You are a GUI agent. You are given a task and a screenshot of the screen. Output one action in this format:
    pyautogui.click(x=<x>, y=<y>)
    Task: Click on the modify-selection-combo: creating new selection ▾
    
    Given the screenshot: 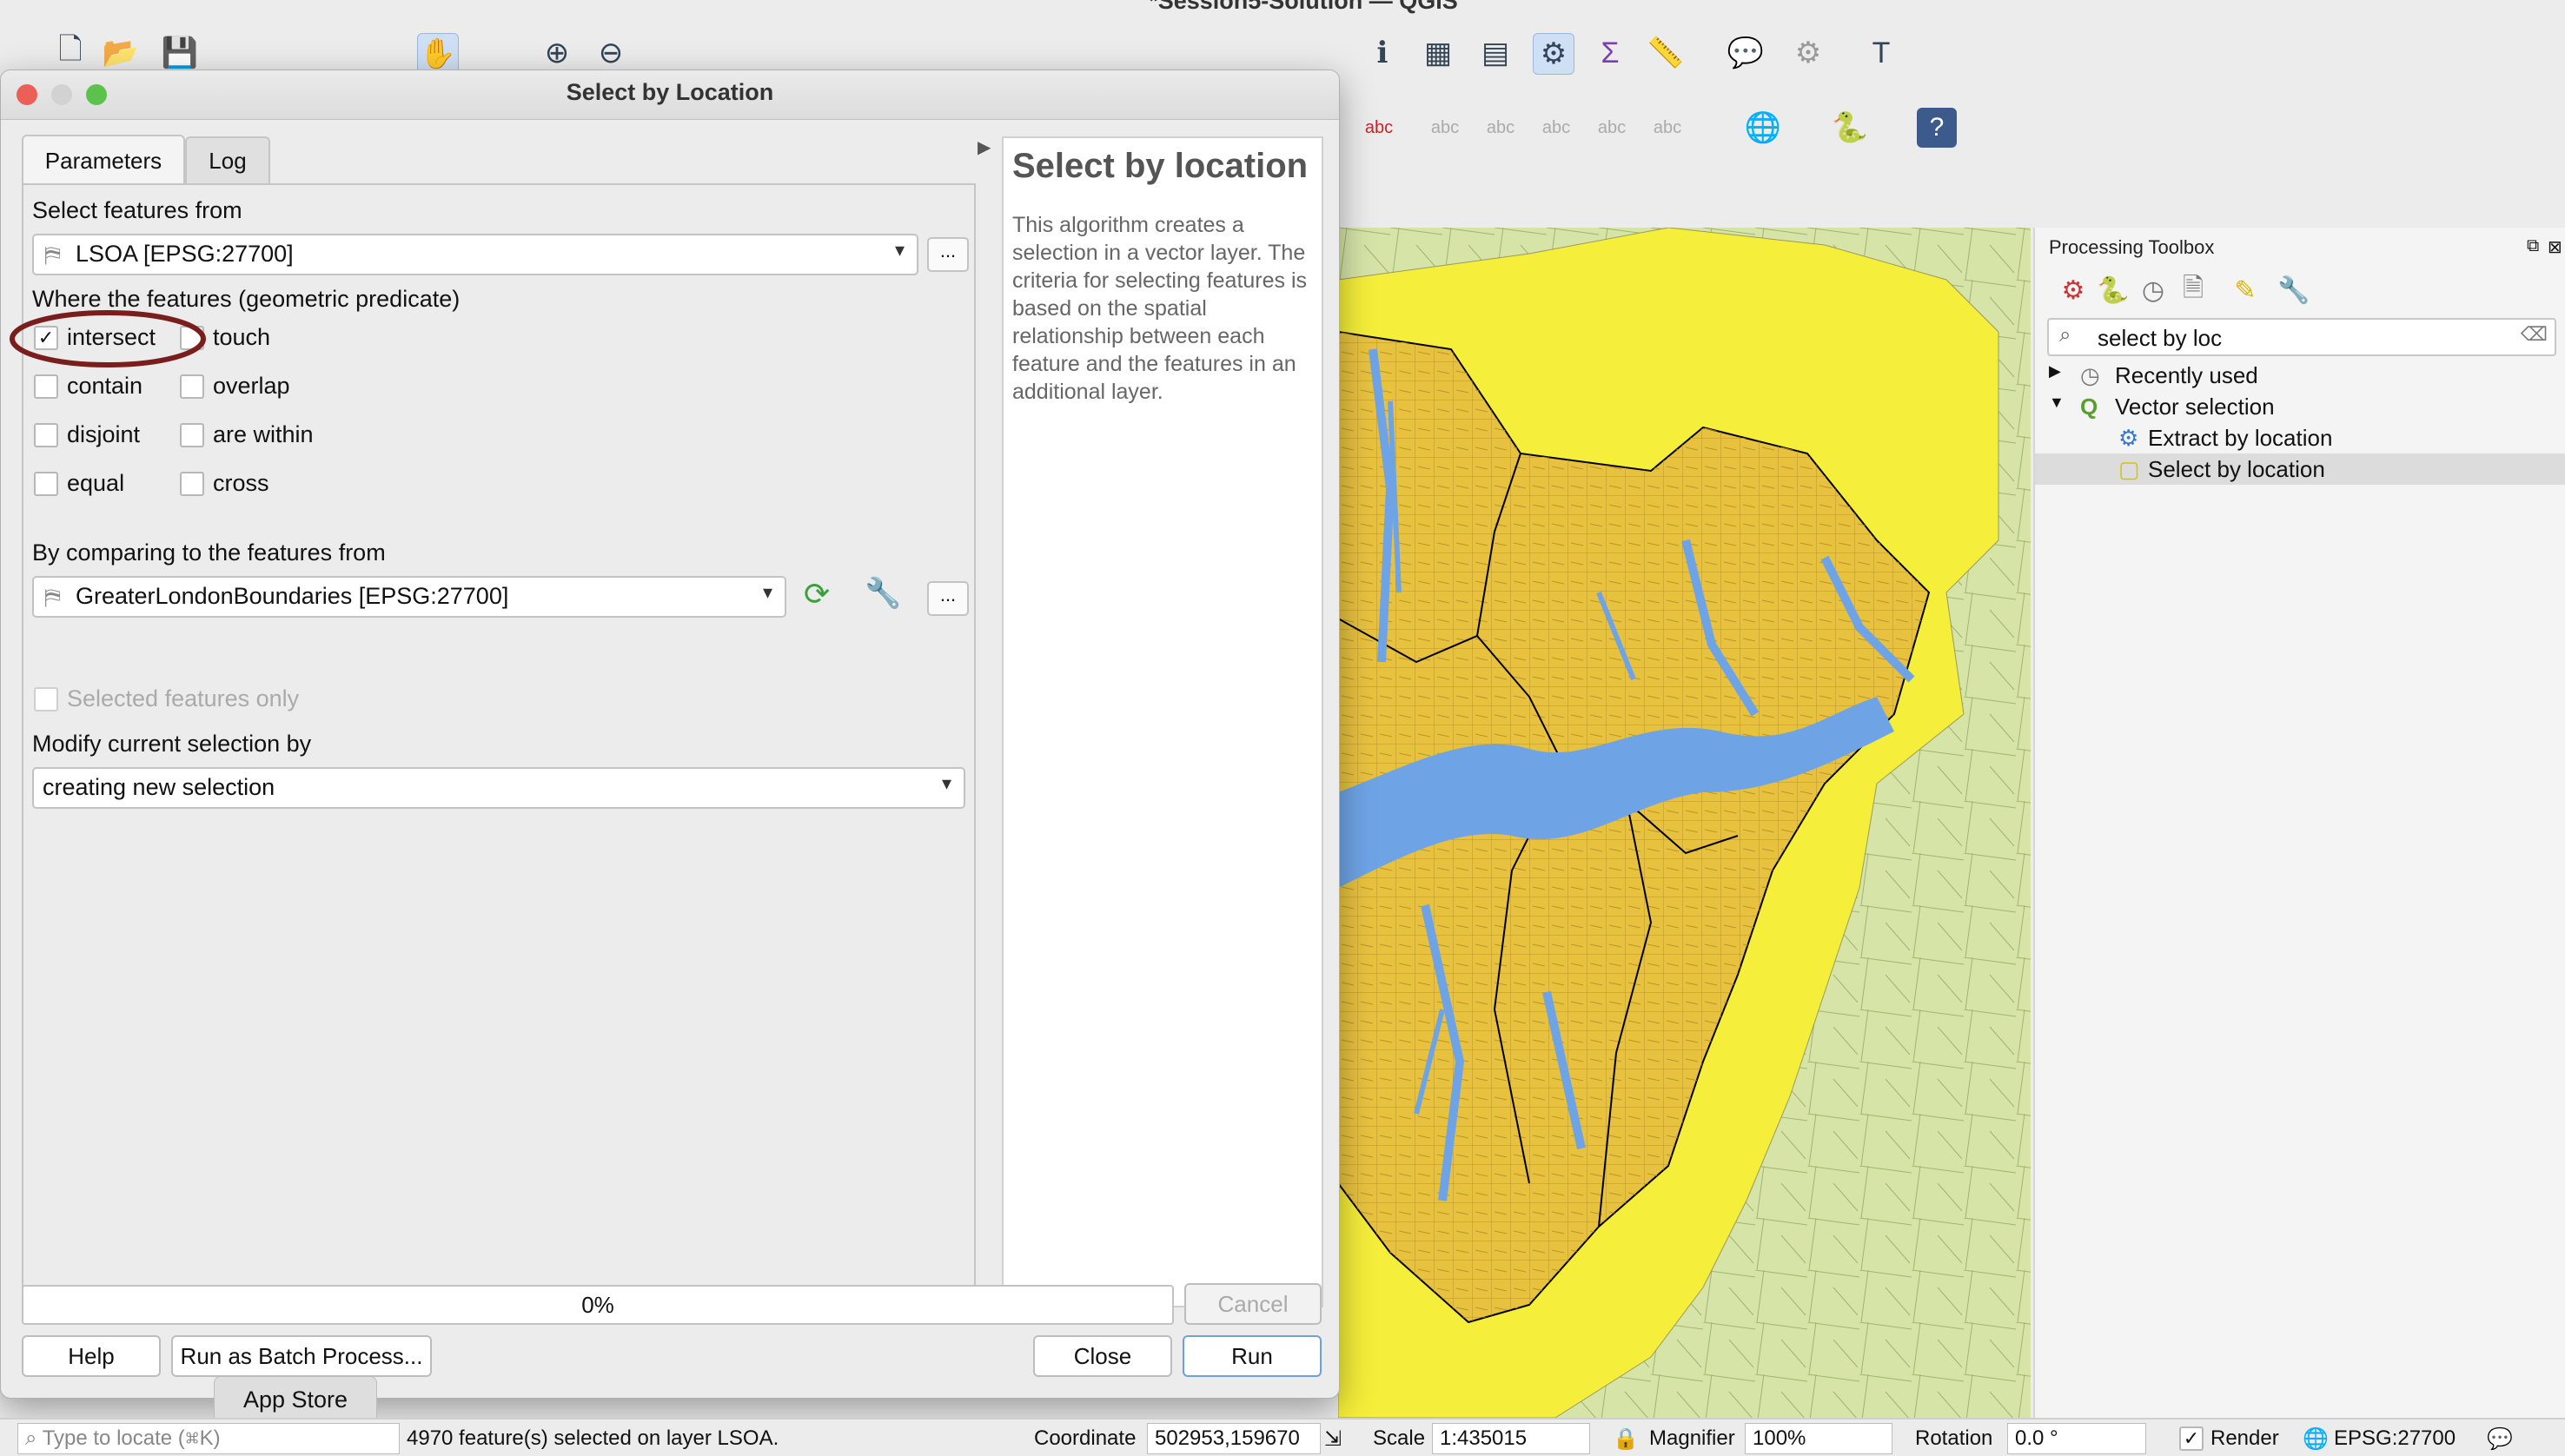 What is the action you would take?
    pyautogui.click(x=498, y=788)
    